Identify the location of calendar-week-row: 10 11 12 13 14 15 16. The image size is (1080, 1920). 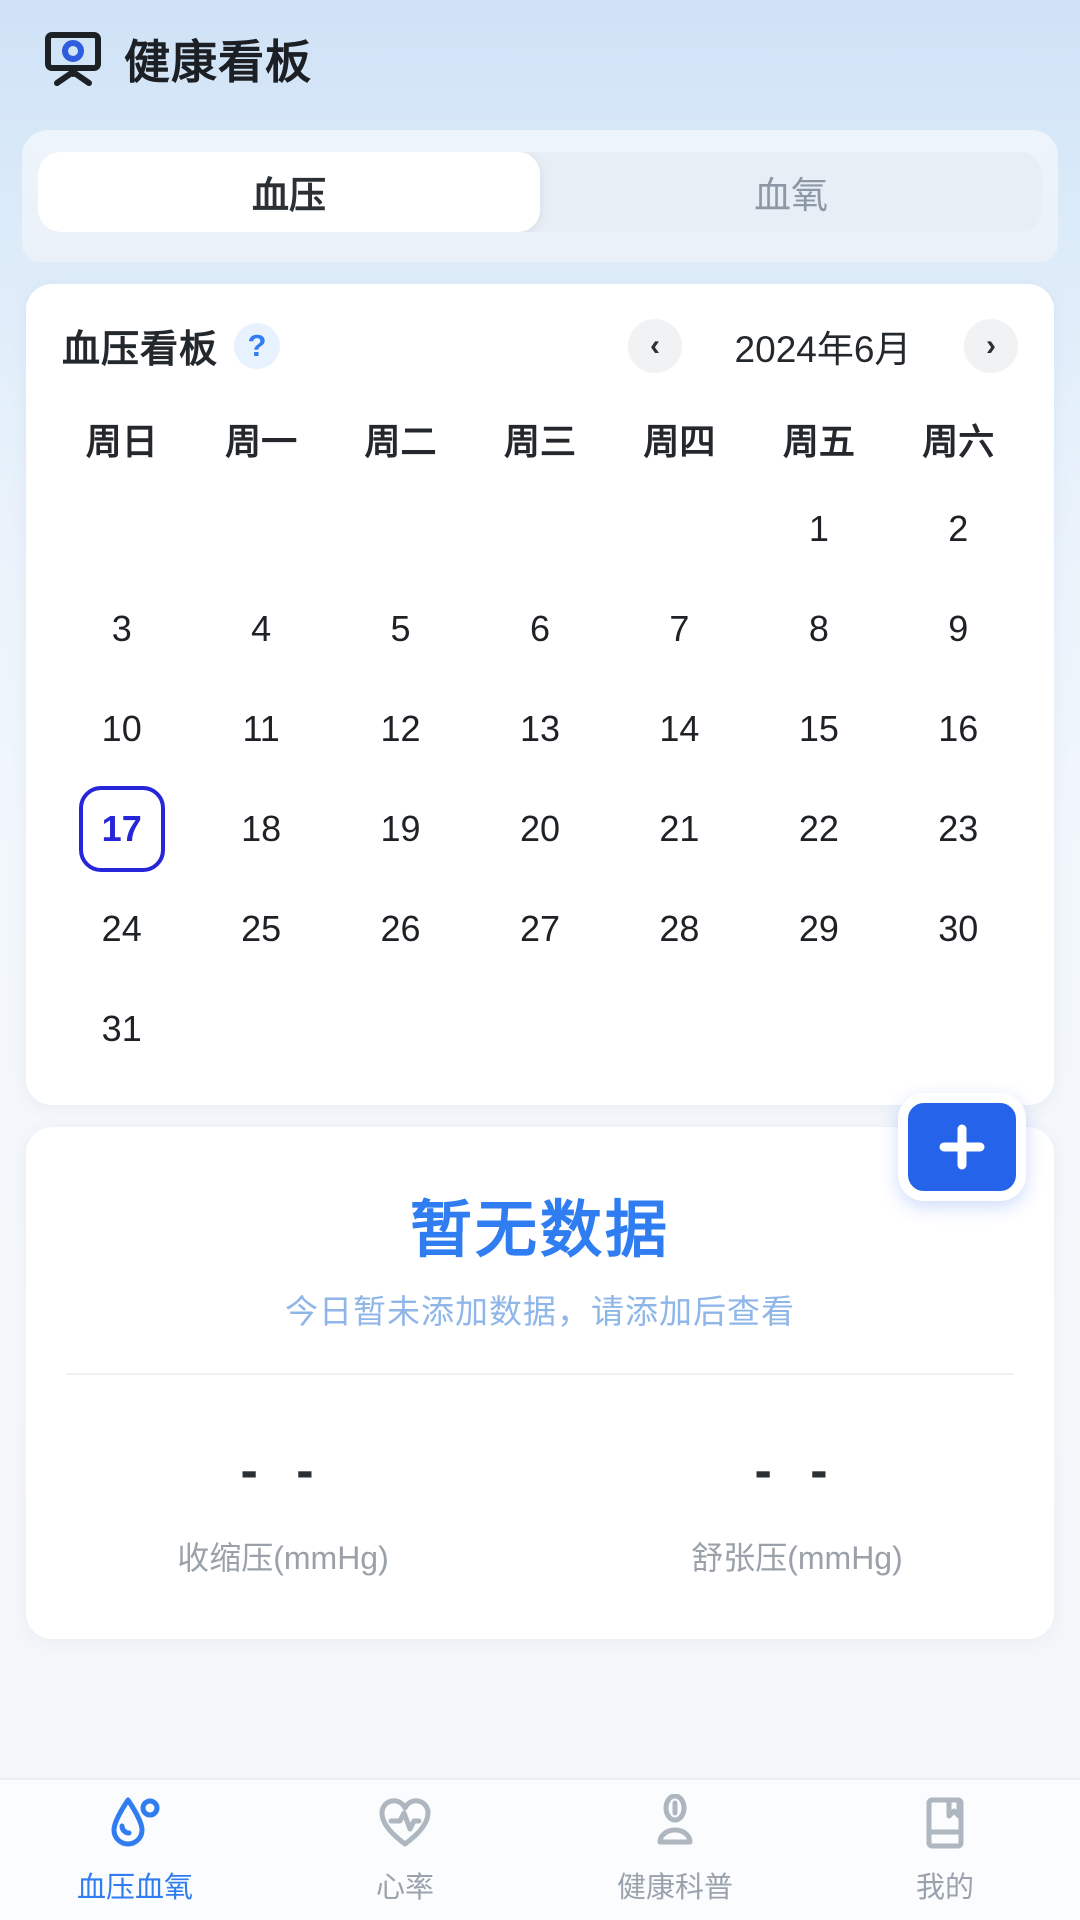
(540, 729).